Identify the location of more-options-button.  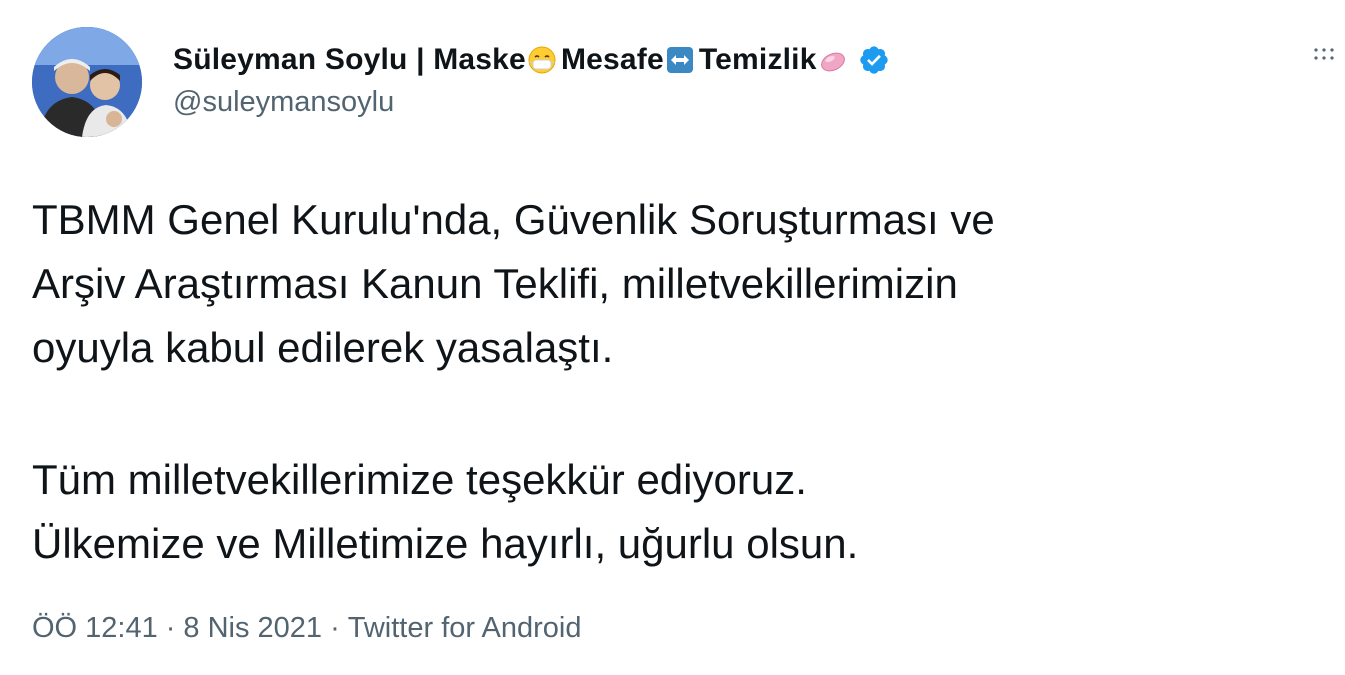
(1324, 57).